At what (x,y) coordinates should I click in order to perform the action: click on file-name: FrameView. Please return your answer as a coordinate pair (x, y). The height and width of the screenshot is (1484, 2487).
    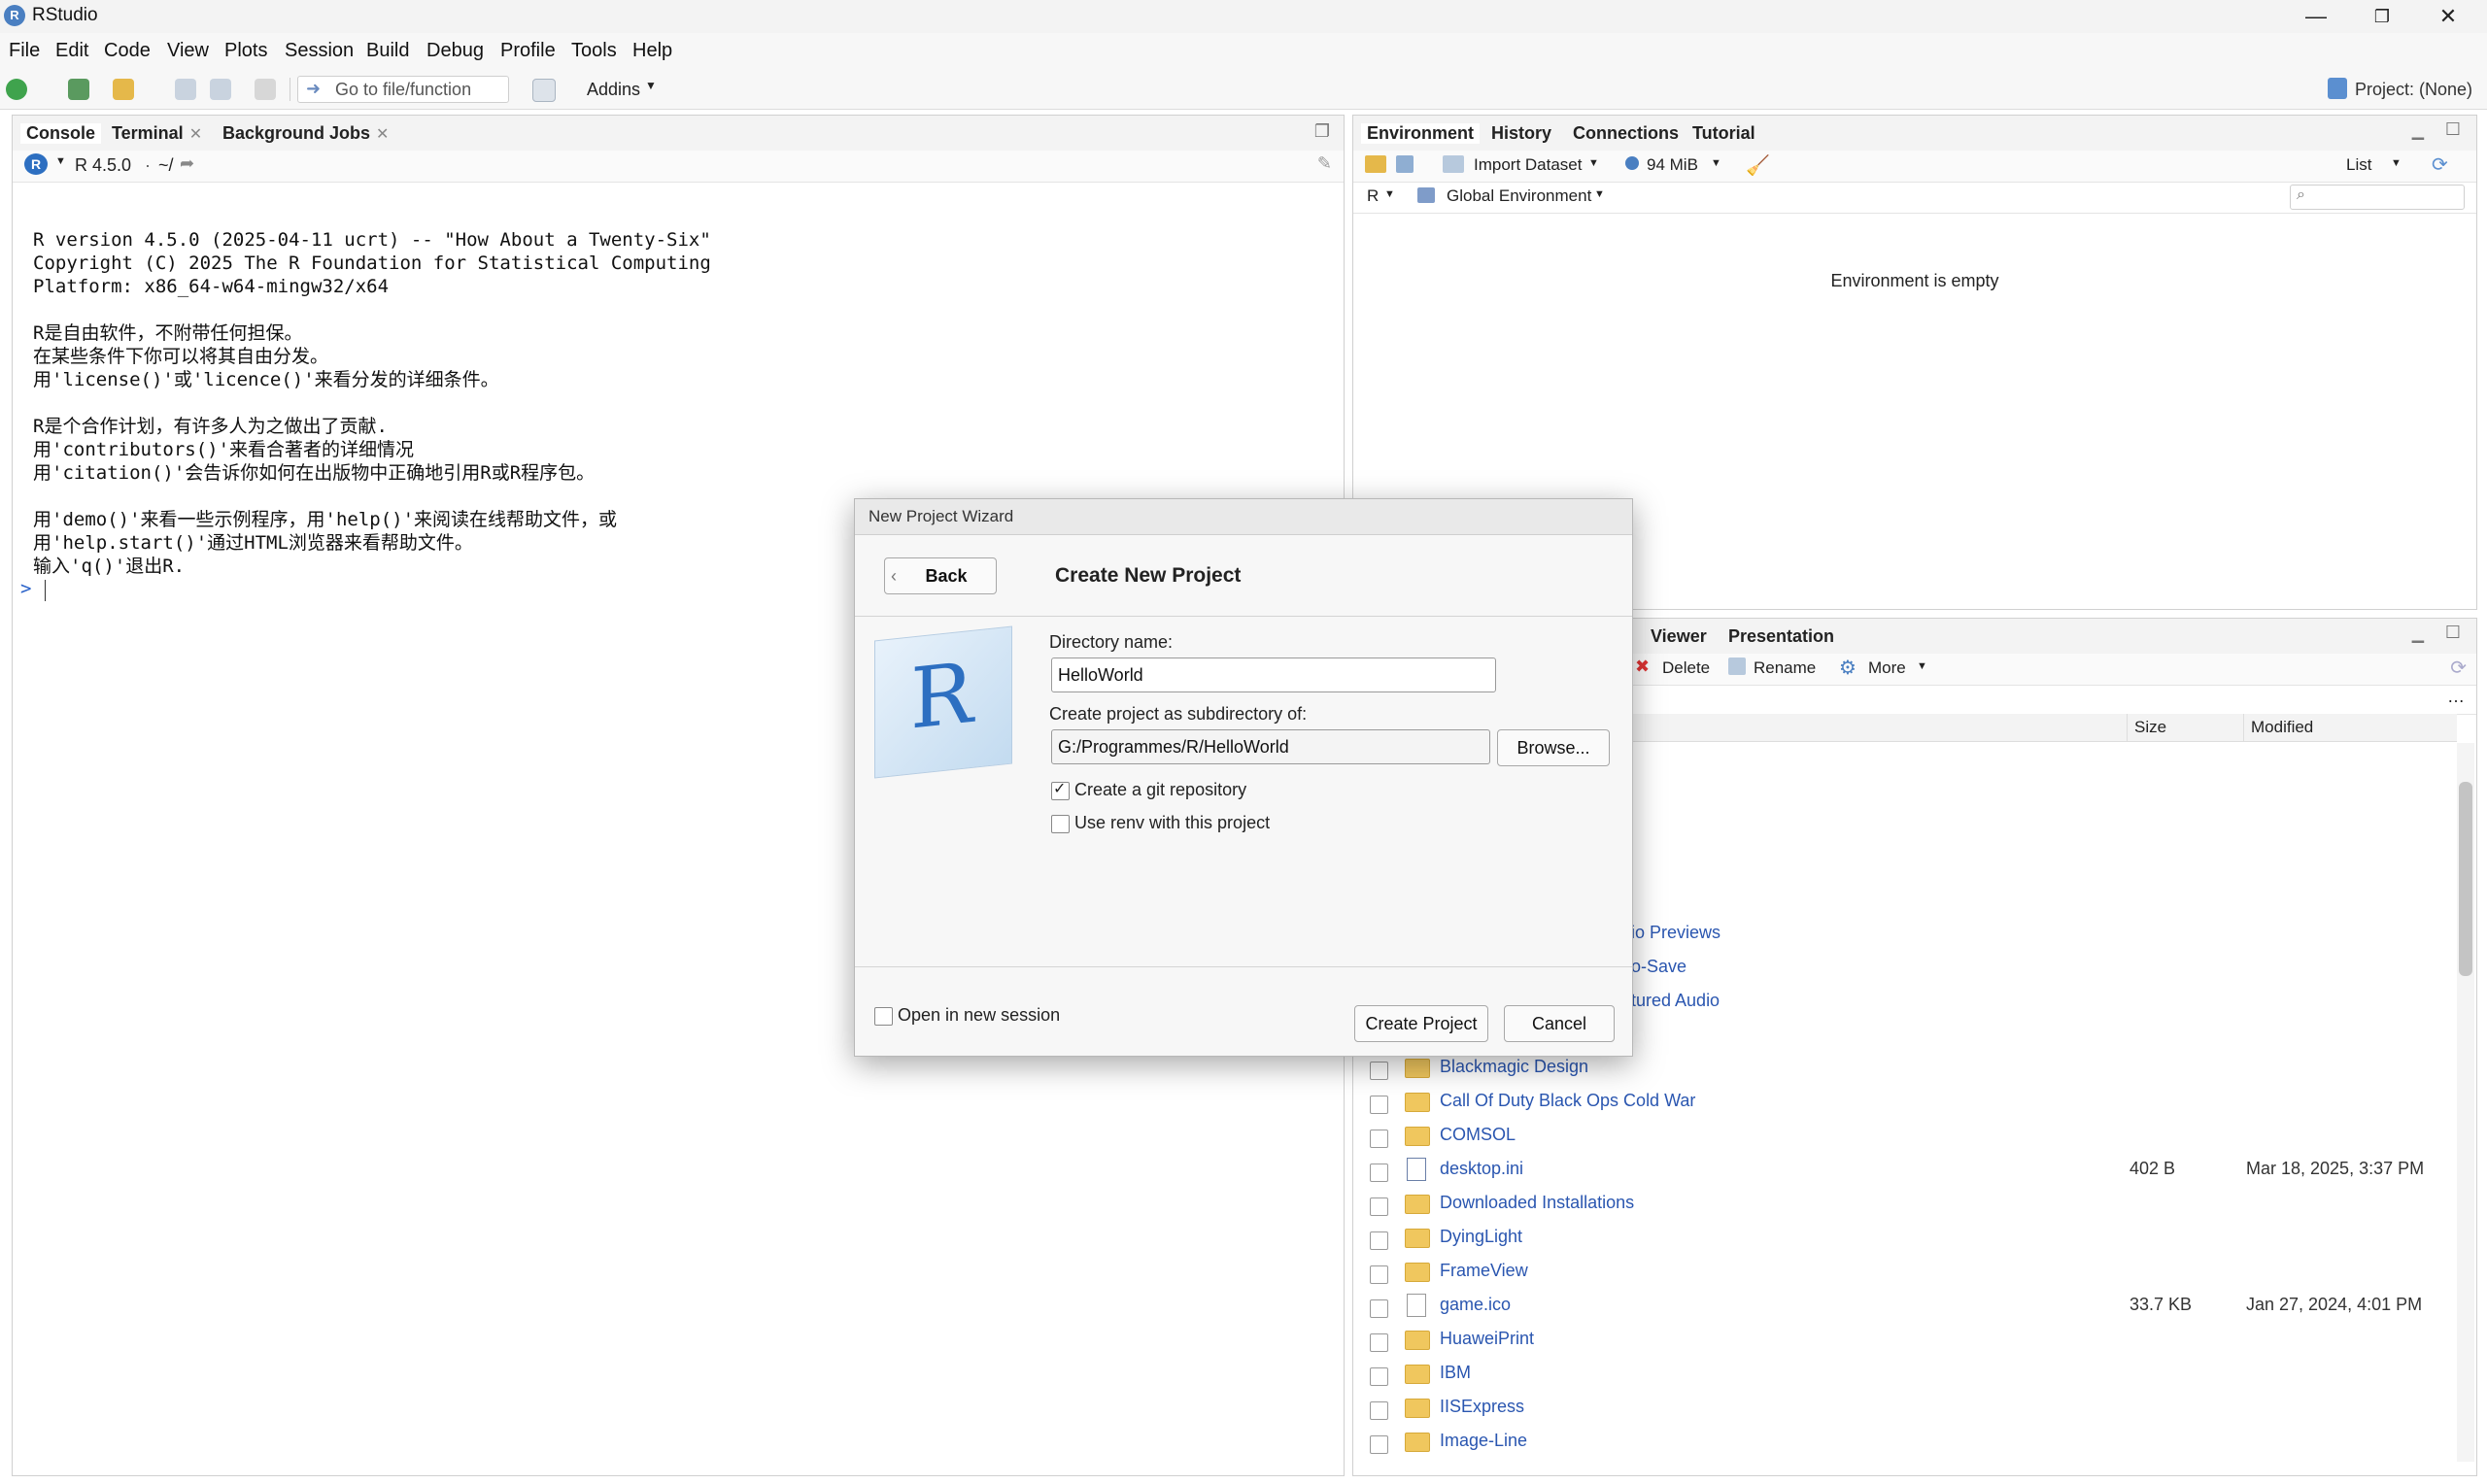
    Looking at the image, I should click on (1484, 1271).